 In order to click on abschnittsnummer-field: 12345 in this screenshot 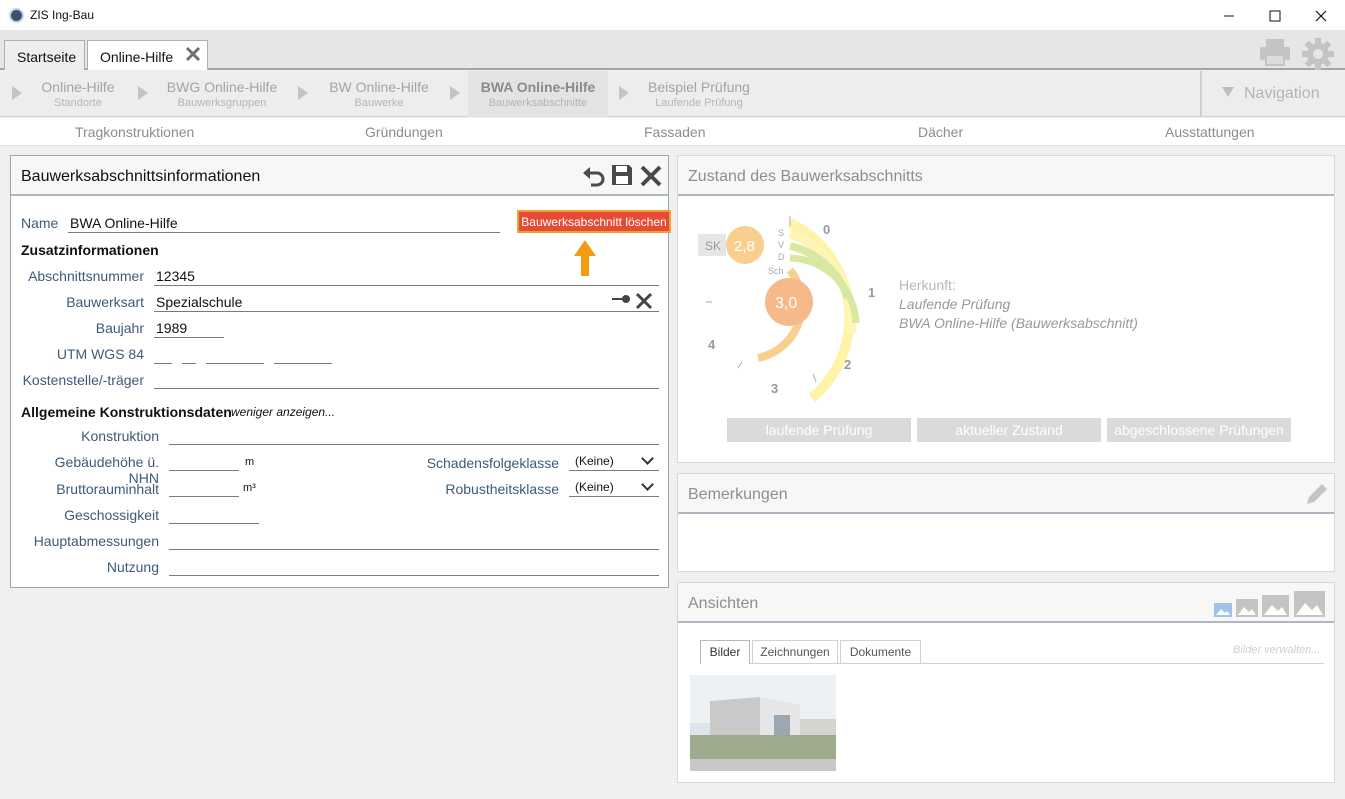, I will do `click(175, 276)`.